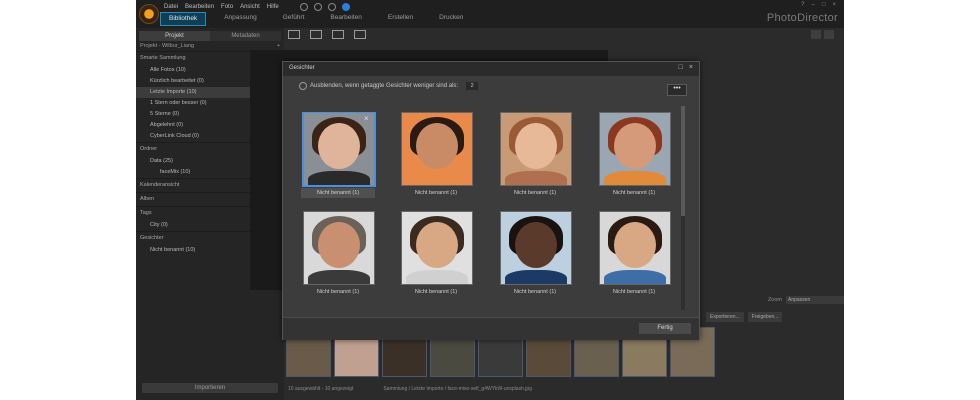 The width and height of the screenshot is (980, 400). I want to click on remove-face-icon: ×, so click(367, 119).